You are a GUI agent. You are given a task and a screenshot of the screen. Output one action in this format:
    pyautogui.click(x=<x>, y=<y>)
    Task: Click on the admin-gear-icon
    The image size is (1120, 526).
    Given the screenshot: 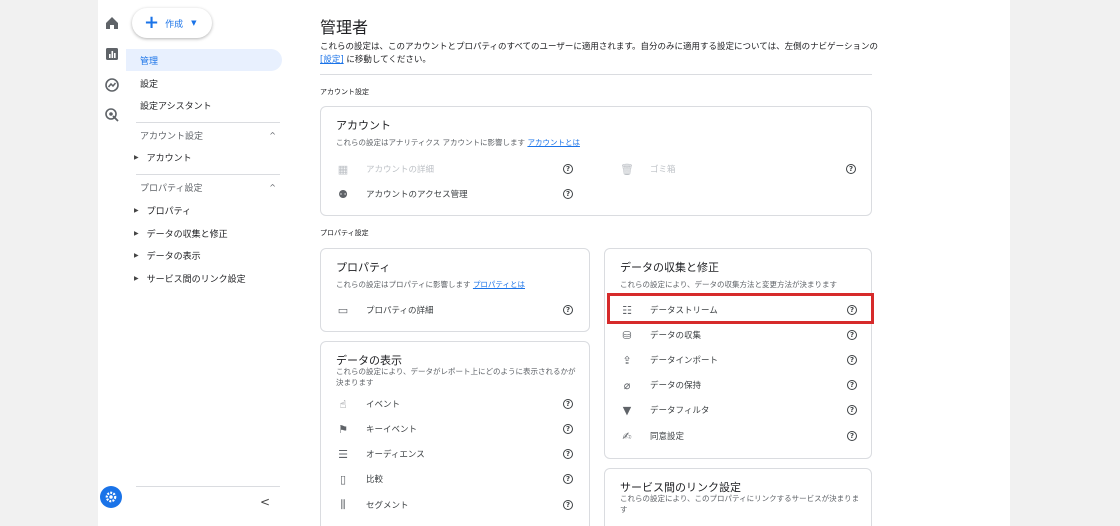 What is the action you would take?
    pyautogui.click(x=111, y=497)
    